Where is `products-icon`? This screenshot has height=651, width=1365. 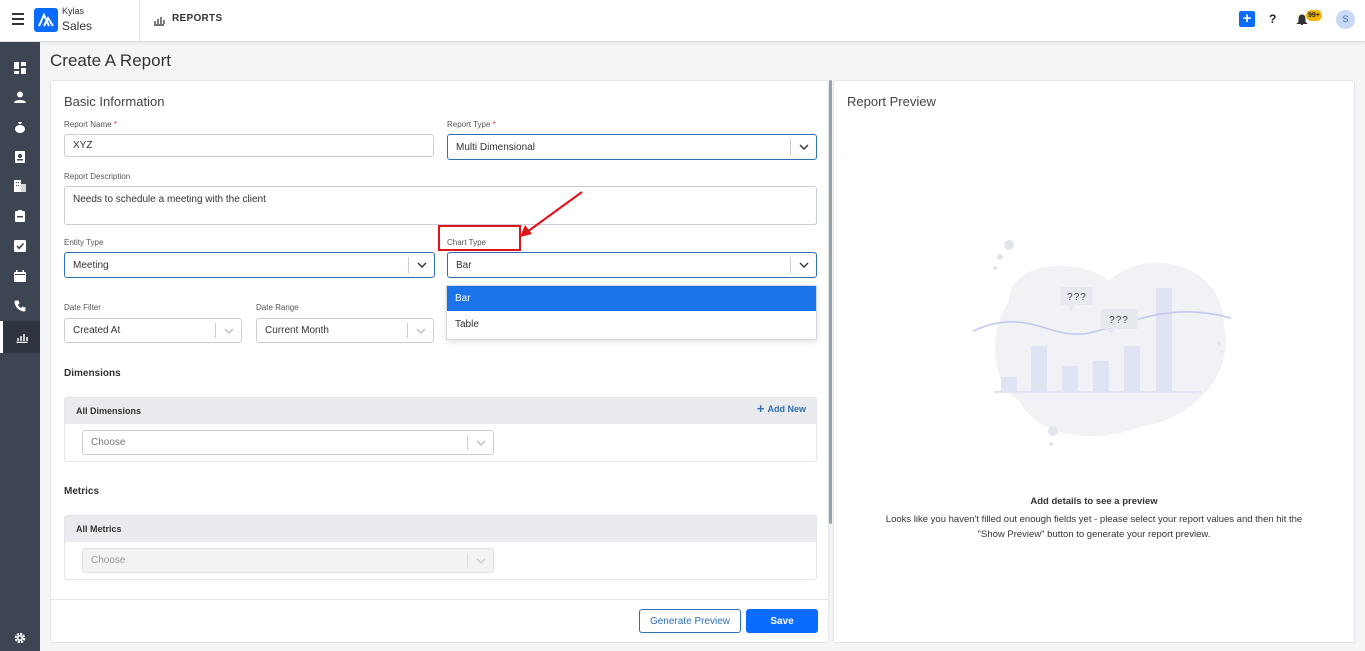
products-icon is located at coordinates (20, 216).